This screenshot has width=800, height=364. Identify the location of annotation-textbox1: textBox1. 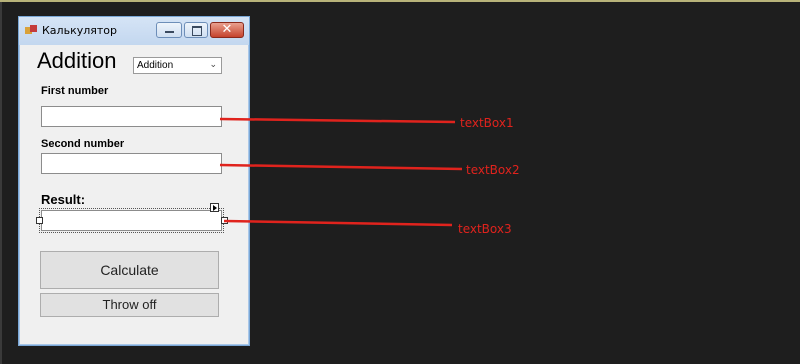
(487, 123).